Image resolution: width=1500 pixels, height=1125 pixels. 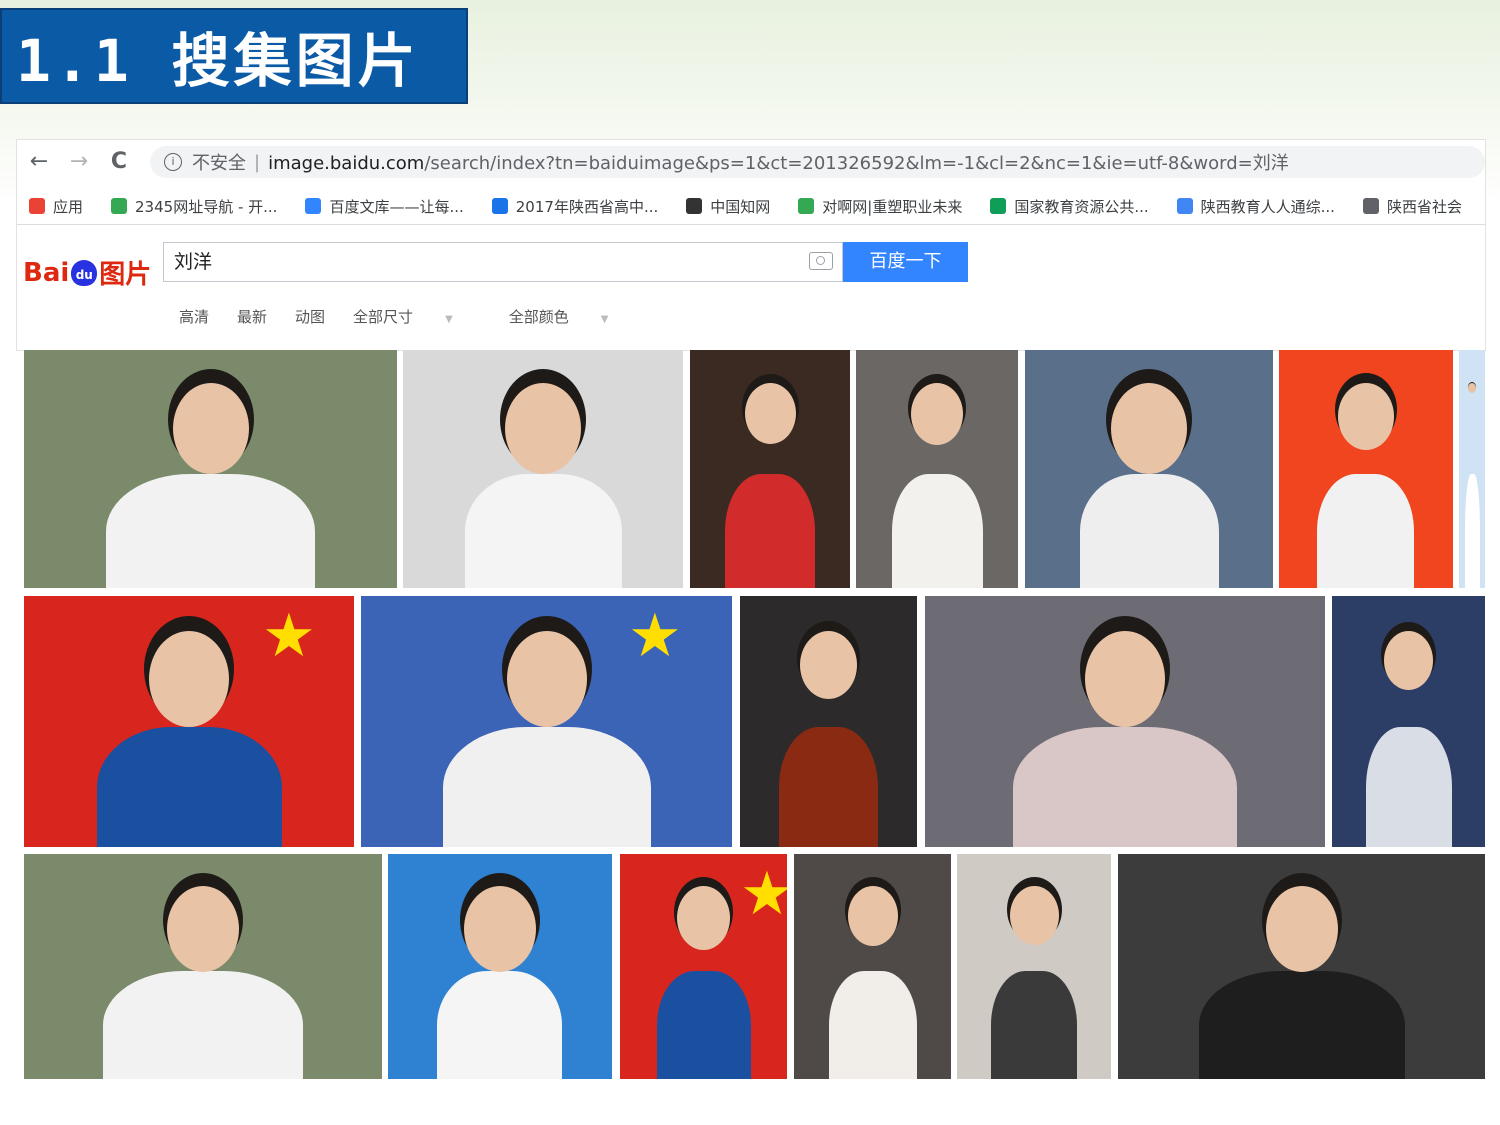 What do you see at coordinates (821, 261) in the screenshot?
I see `camera-icon` at bounding box center [821, 261].